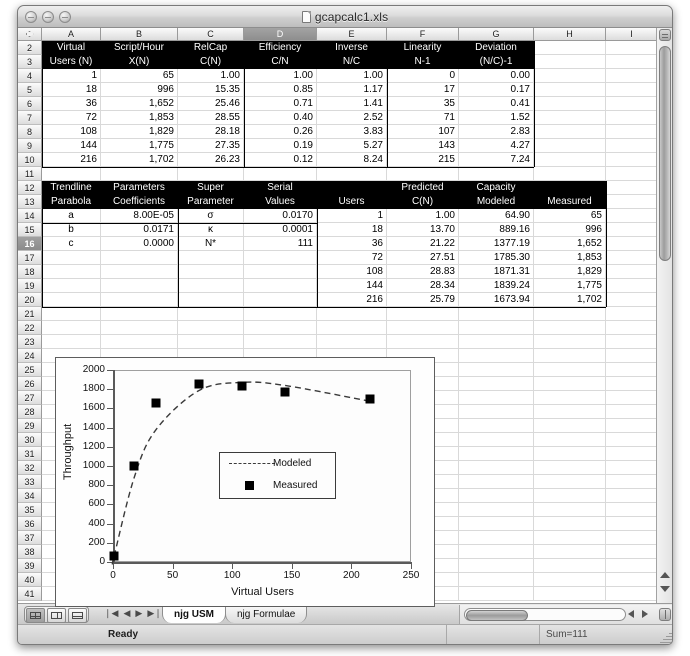 This screenshot has height=656, width=690. Describe the element at coordinates (496, 216) in the screenshot. I see `cell: 64.90` at that location.